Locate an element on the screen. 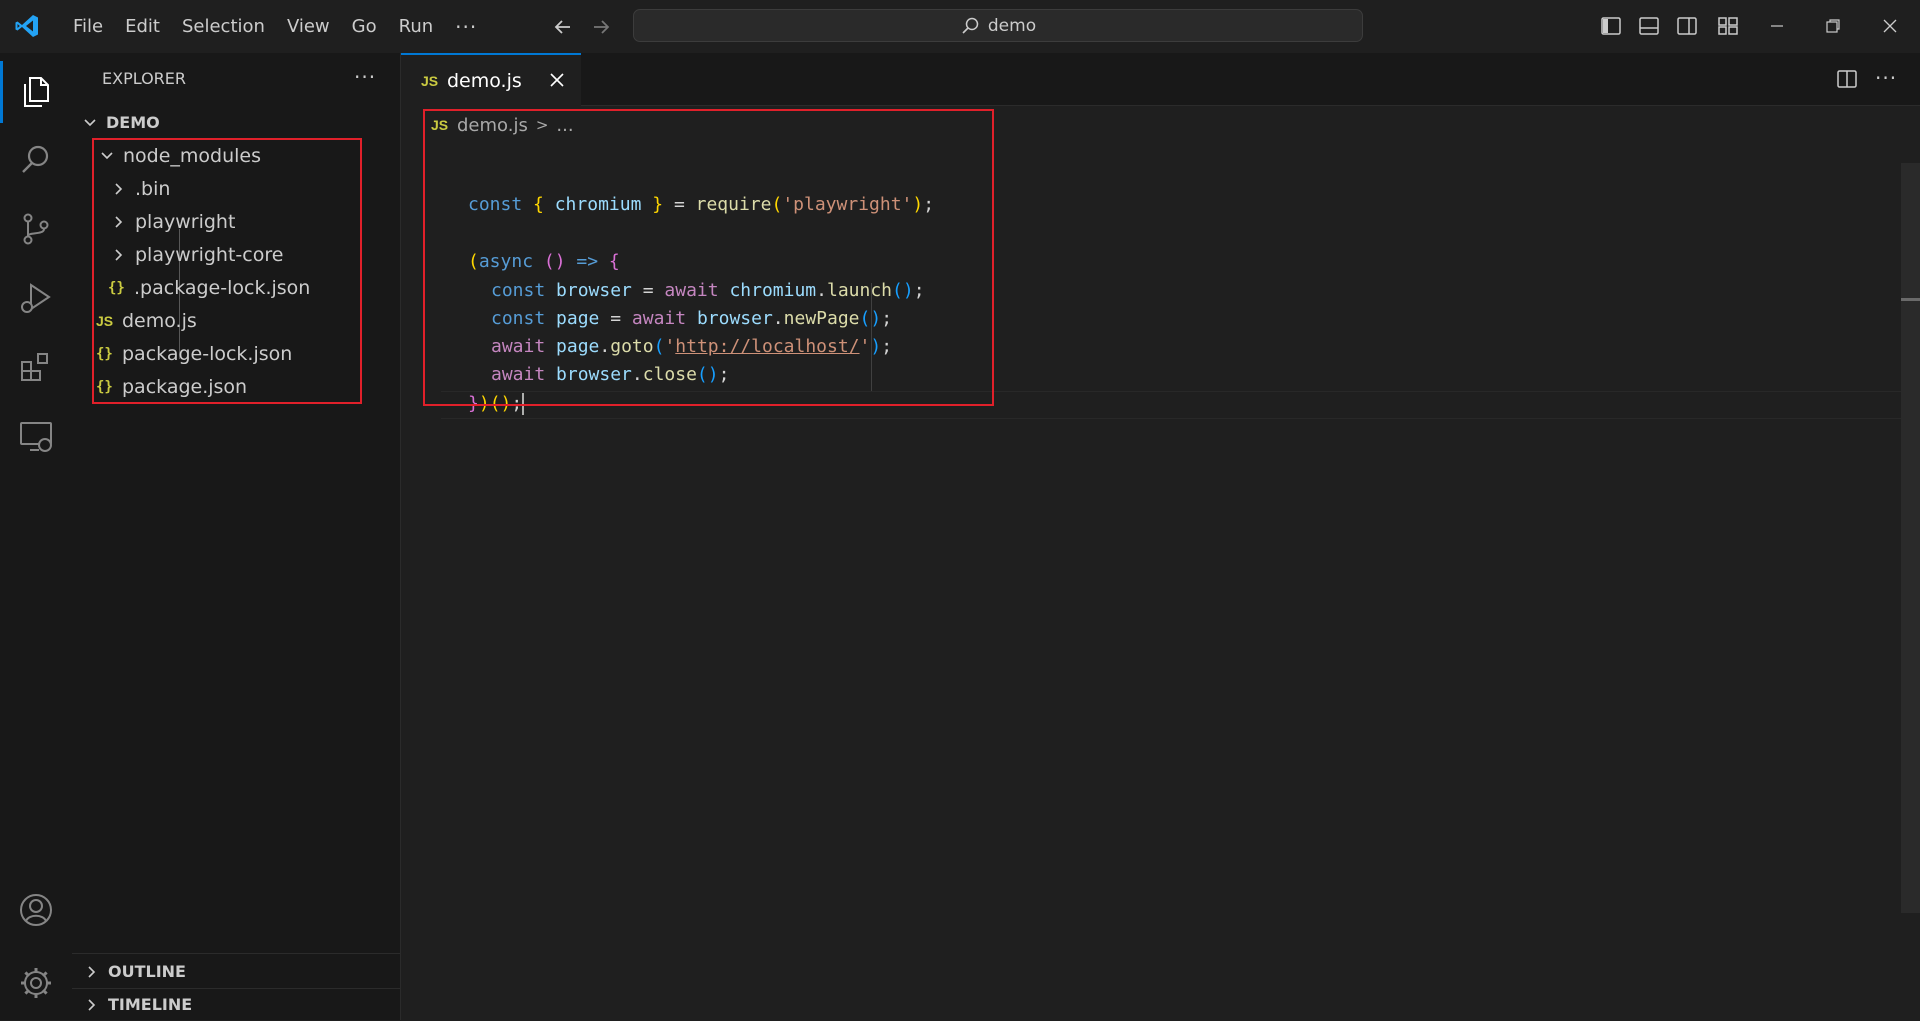  menu-more-button: ··· is located at coordinates (466, 27).